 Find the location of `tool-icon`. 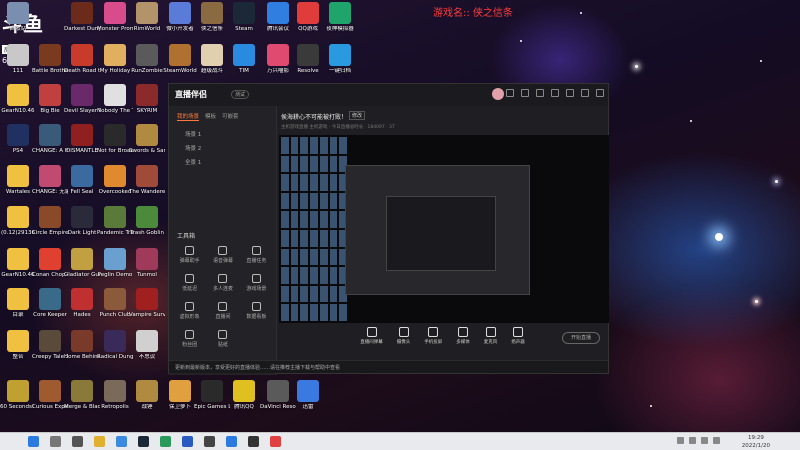

tool-icon is located at coordinates (256, 306).